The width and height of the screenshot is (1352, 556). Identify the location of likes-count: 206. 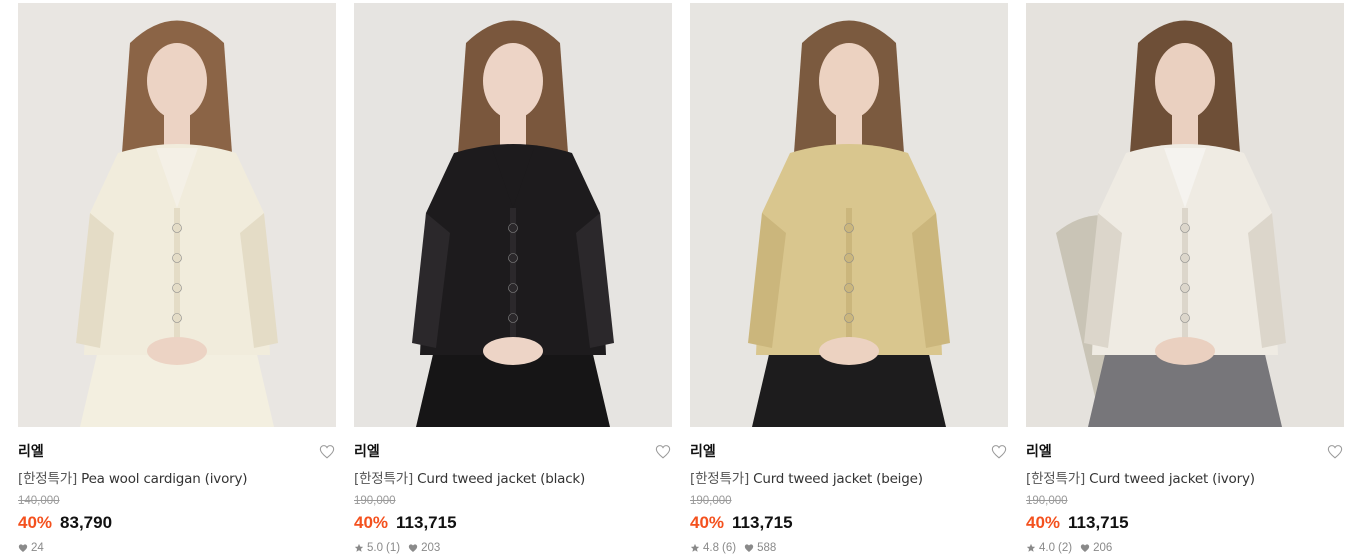
(1103, 548).